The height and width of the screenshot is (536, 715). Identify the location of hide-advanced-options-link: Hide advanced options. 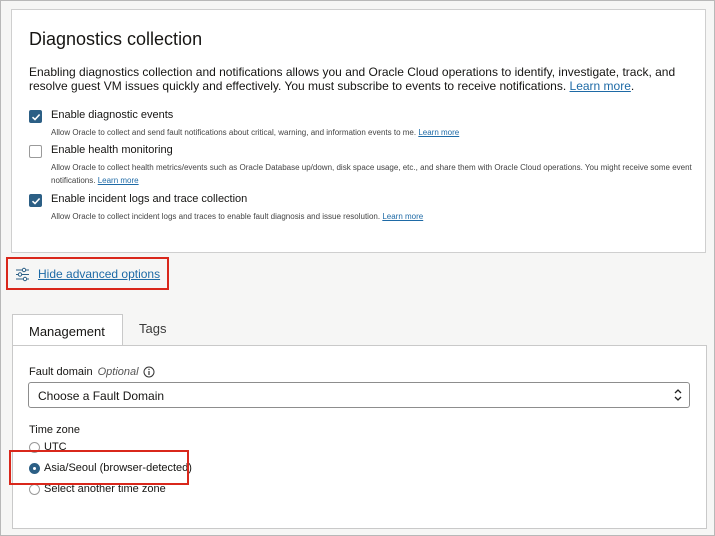
(99, 274).